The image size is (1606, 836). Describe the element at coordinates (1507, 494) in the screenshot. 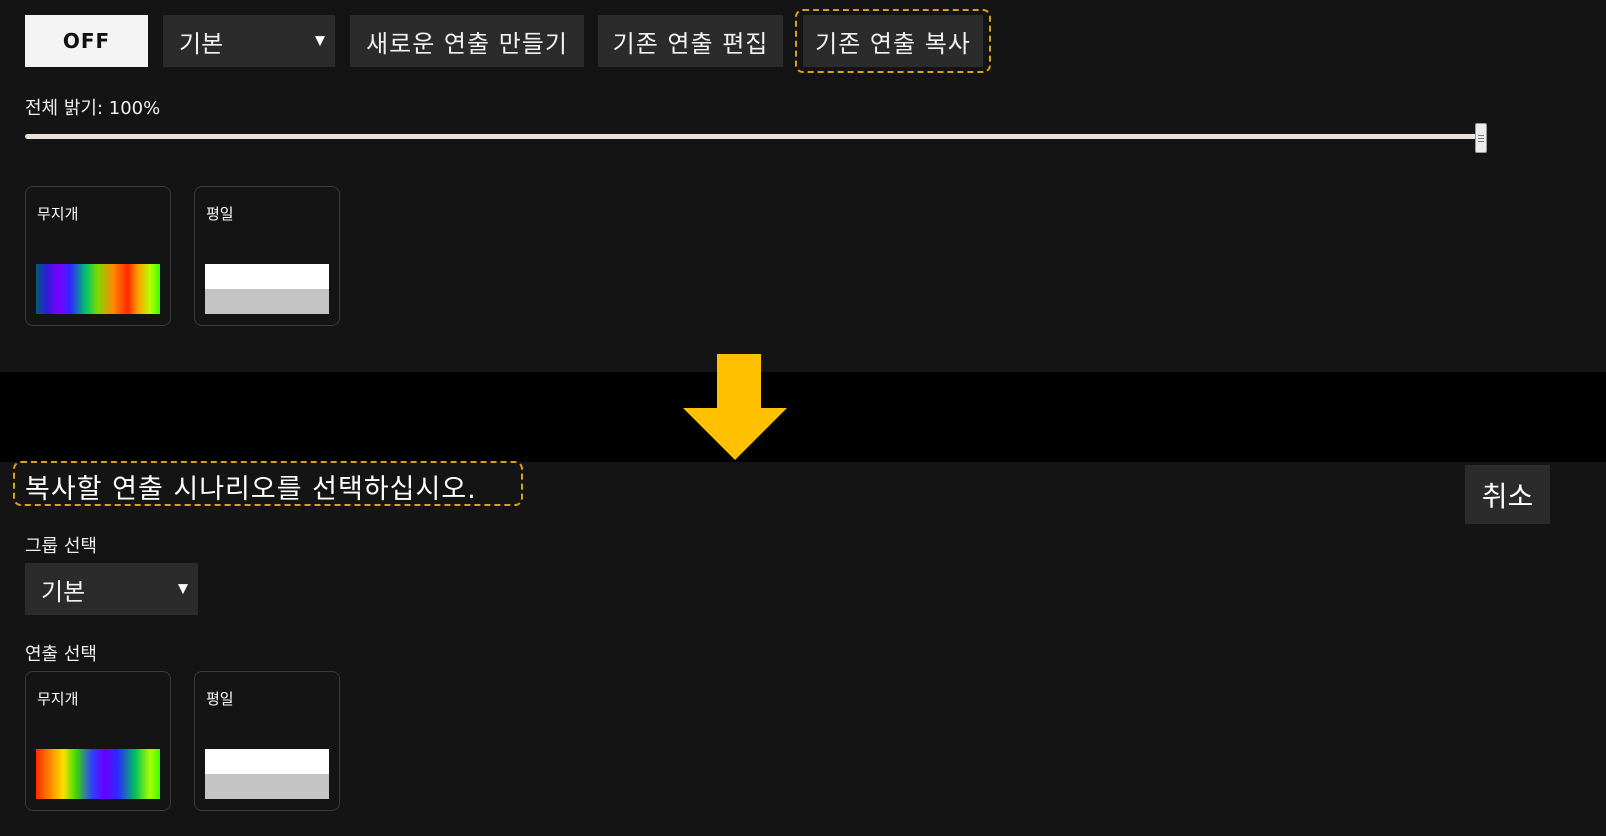

I see `cancel-button: 취소` at that location.